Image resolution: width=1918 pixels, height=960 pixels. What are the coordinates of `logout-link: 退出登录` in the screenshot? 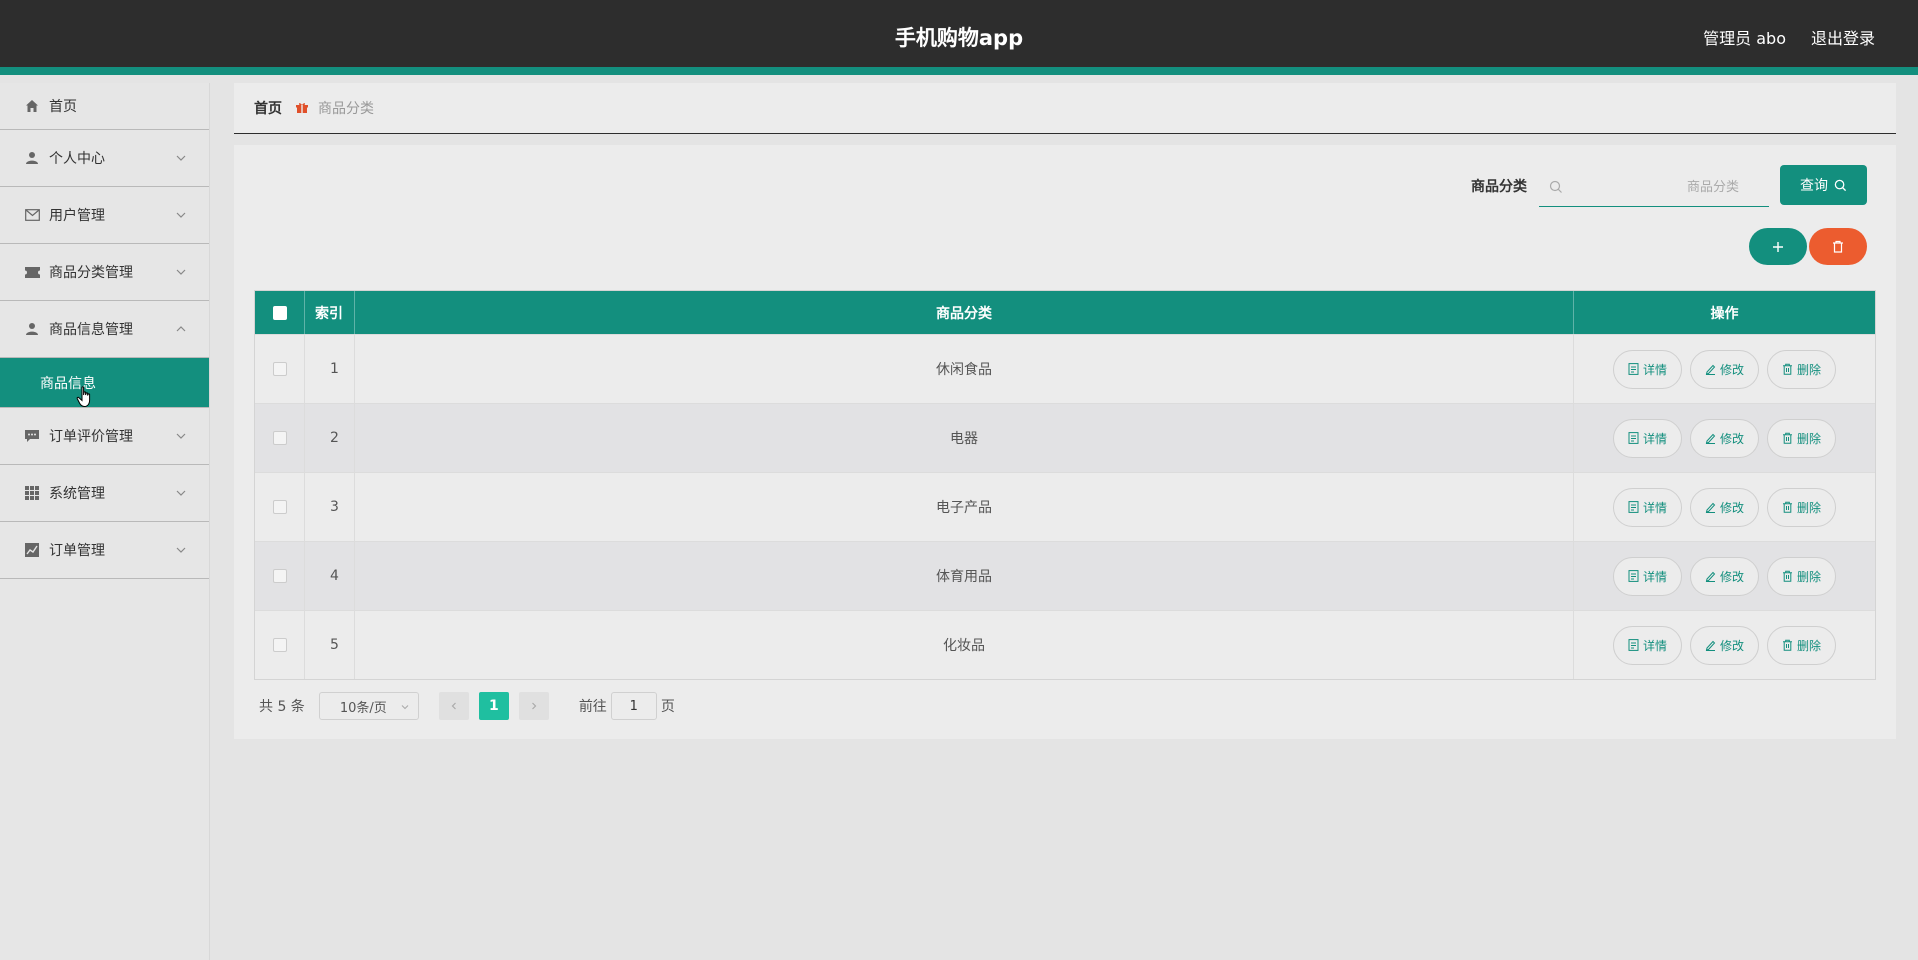 It's located at (1843, 37).